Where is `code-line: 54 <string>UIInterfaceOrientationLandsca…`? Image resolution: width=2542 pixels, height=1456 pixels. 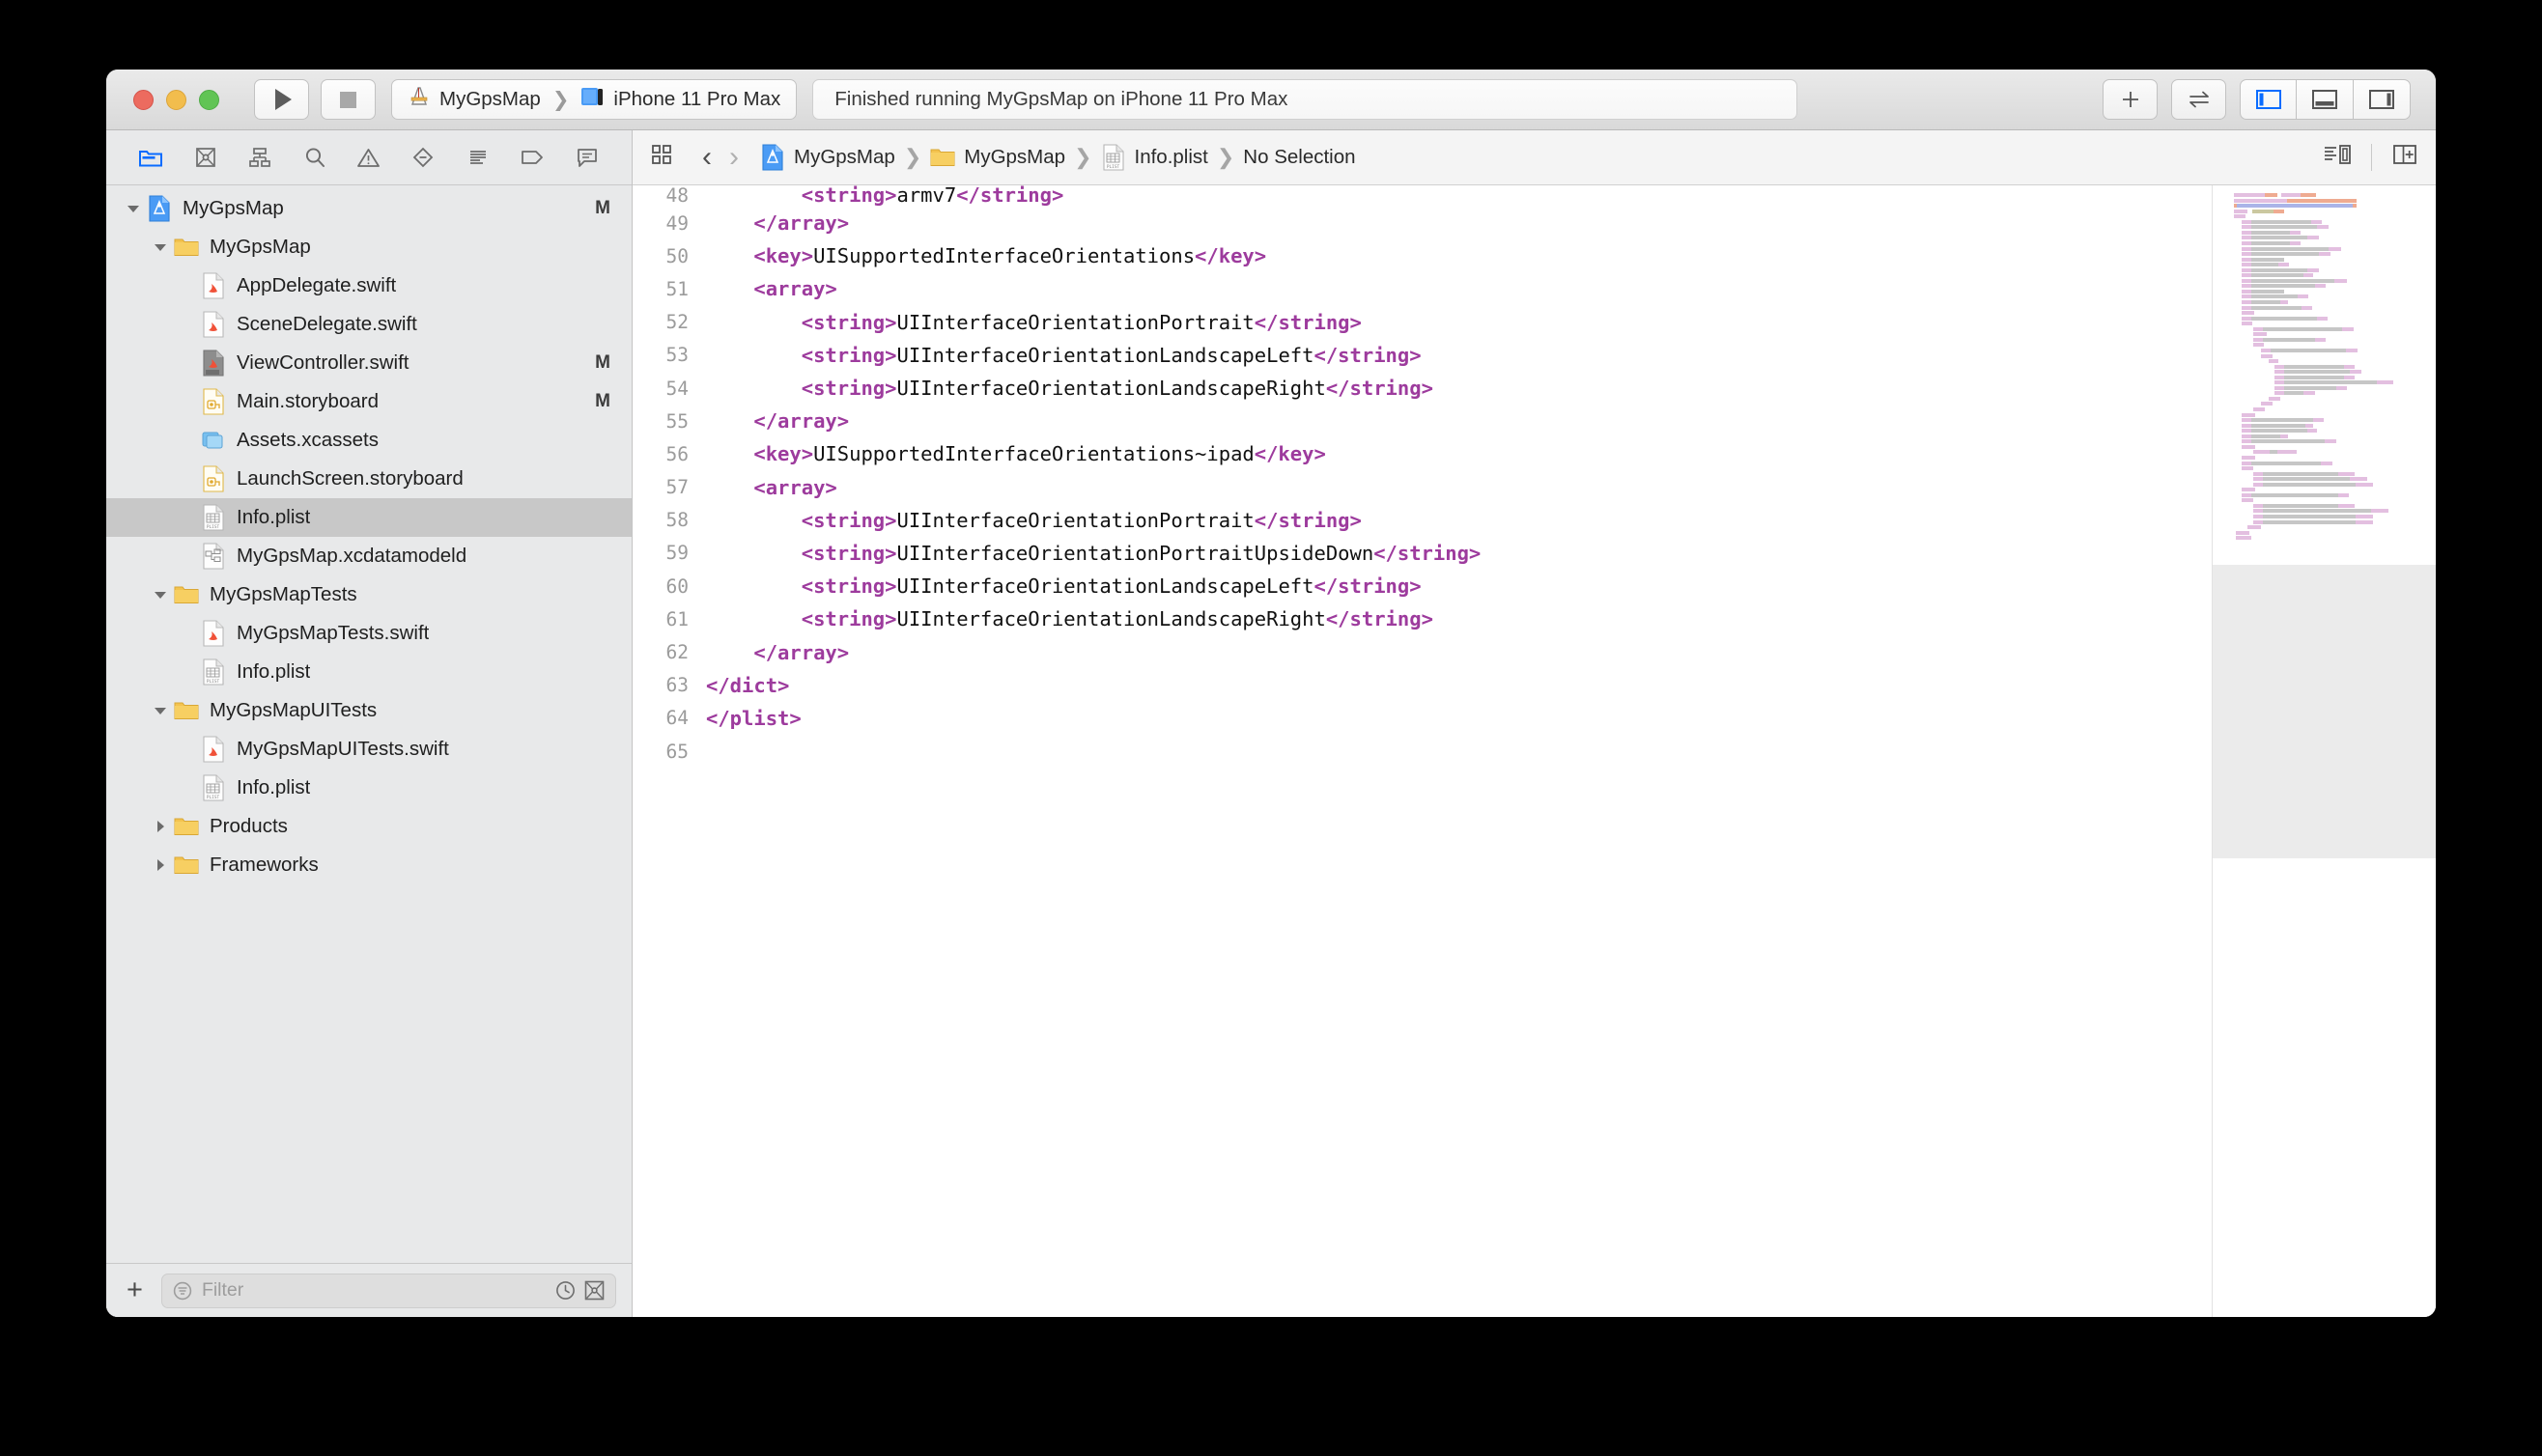
code-line: 54 <string>UIInterfaceOrientationLandsca… is located at coordinates (1422, 389).